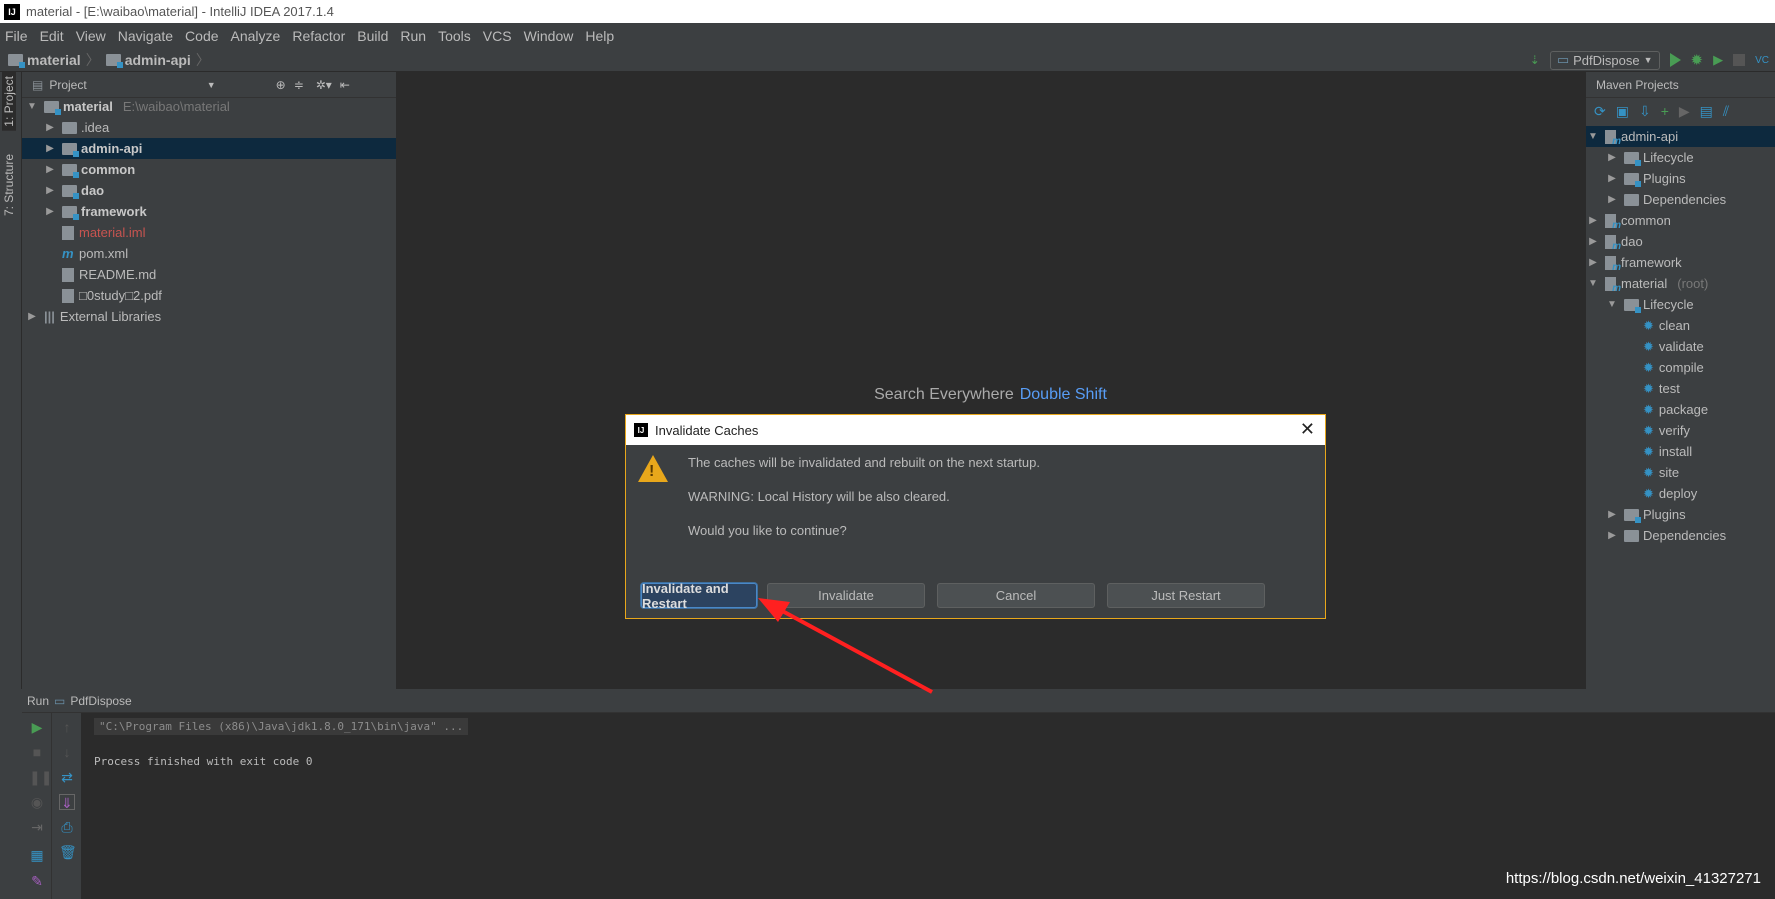  Describe the element at coordinates (38, 701) in the screenshot. I see `run-tab-label: Run` at that location.